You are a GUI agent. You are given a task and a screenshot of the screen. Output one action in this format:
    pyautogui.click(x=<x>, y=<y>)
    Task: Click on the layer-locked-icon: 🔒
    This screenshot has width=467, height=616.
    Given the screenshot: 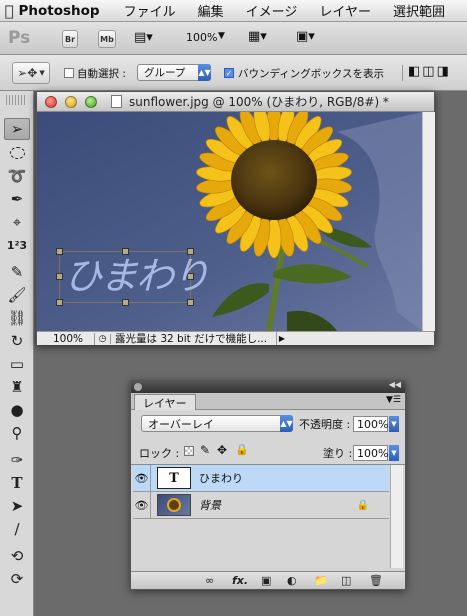 What is the action you would take?
    pyautogui.click(x=362, y=505)
    